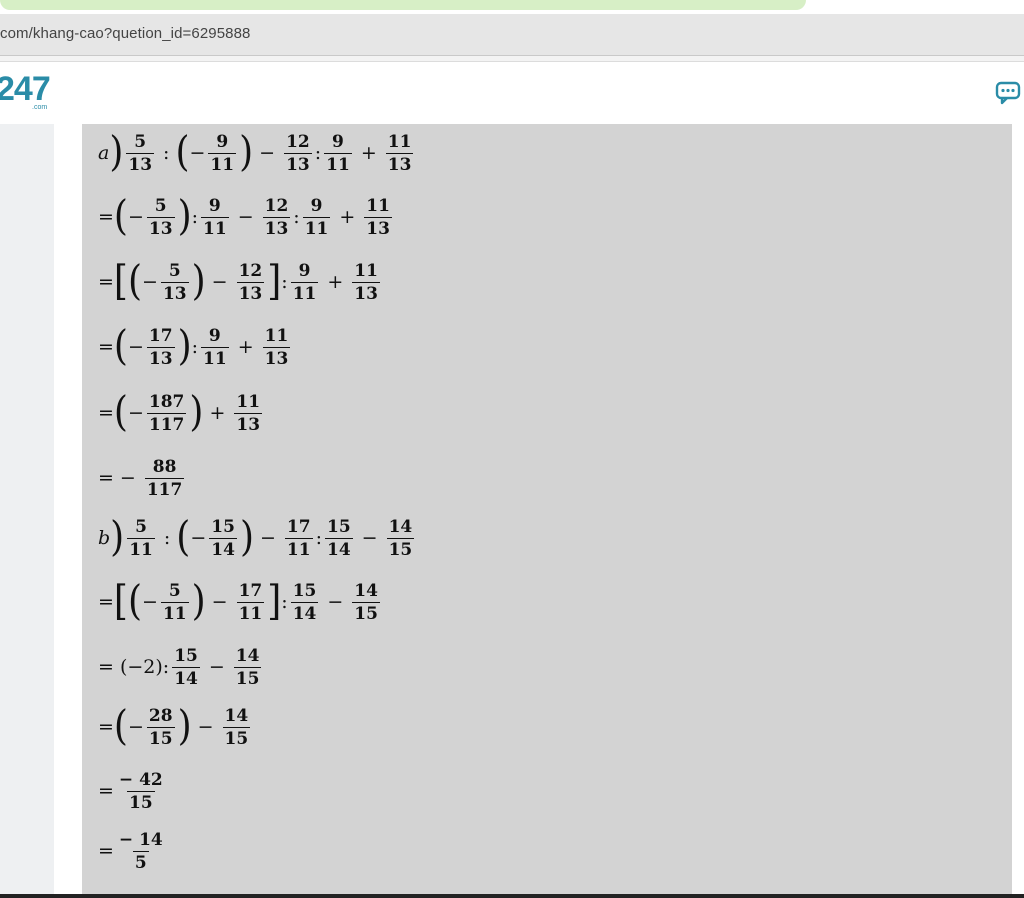  What do you see at coordinates (104, 538) in the screenshot?
I see `part-b-label: b` at bounding box center [104, 538].